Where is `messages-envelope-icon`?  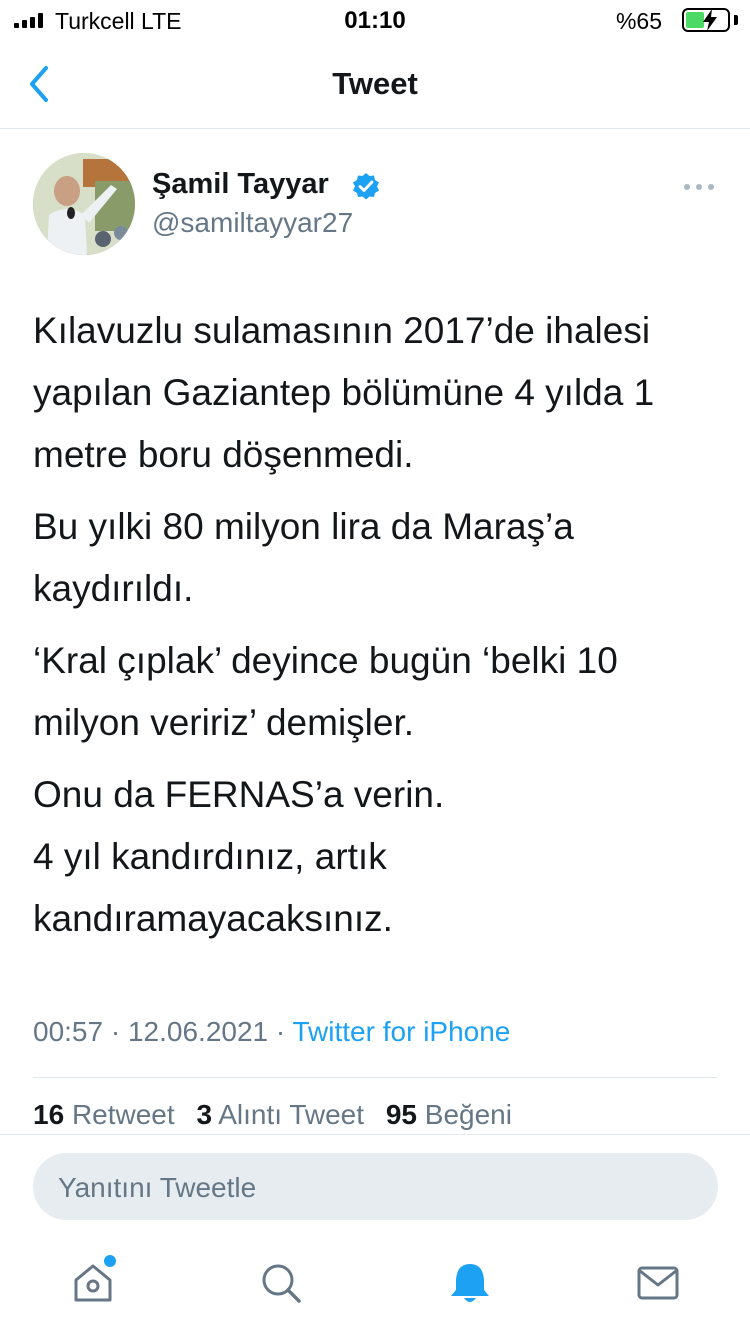
messages-envelope-icon is located at coordinates (658, 1283).